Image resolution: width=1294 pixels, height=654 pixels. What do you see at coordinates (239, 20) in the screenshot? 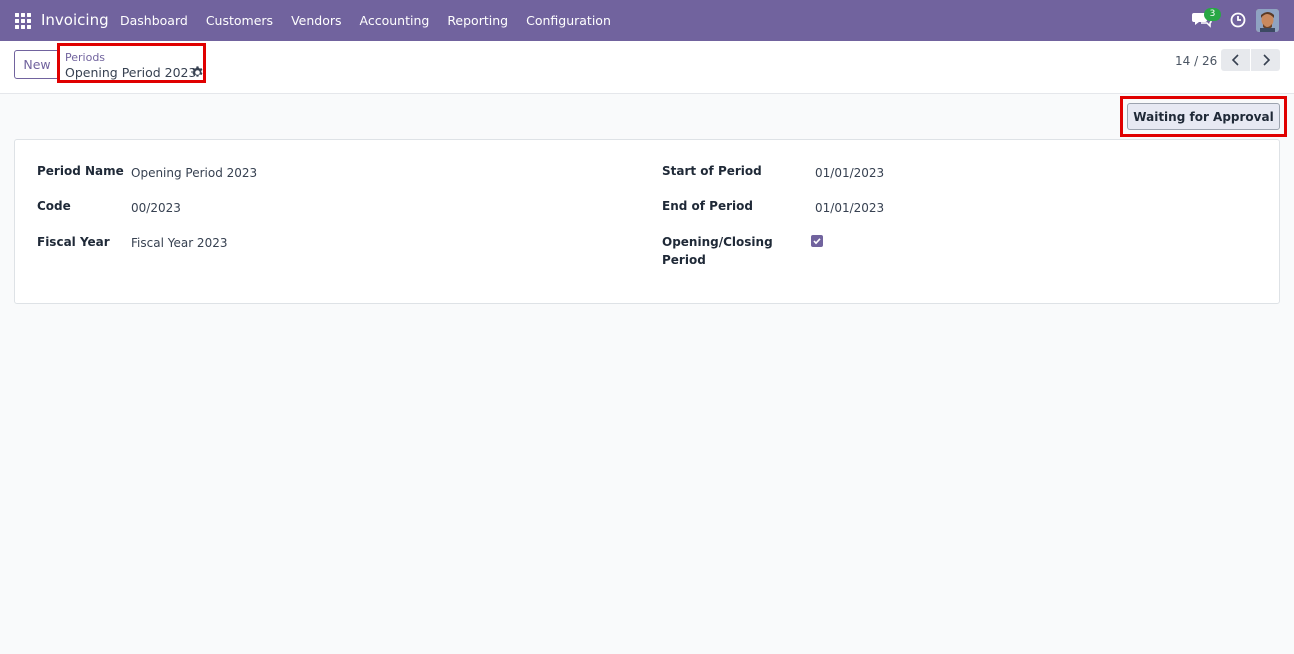
I see `menu-item-customers: Customers` at bounding box center [239, 20].